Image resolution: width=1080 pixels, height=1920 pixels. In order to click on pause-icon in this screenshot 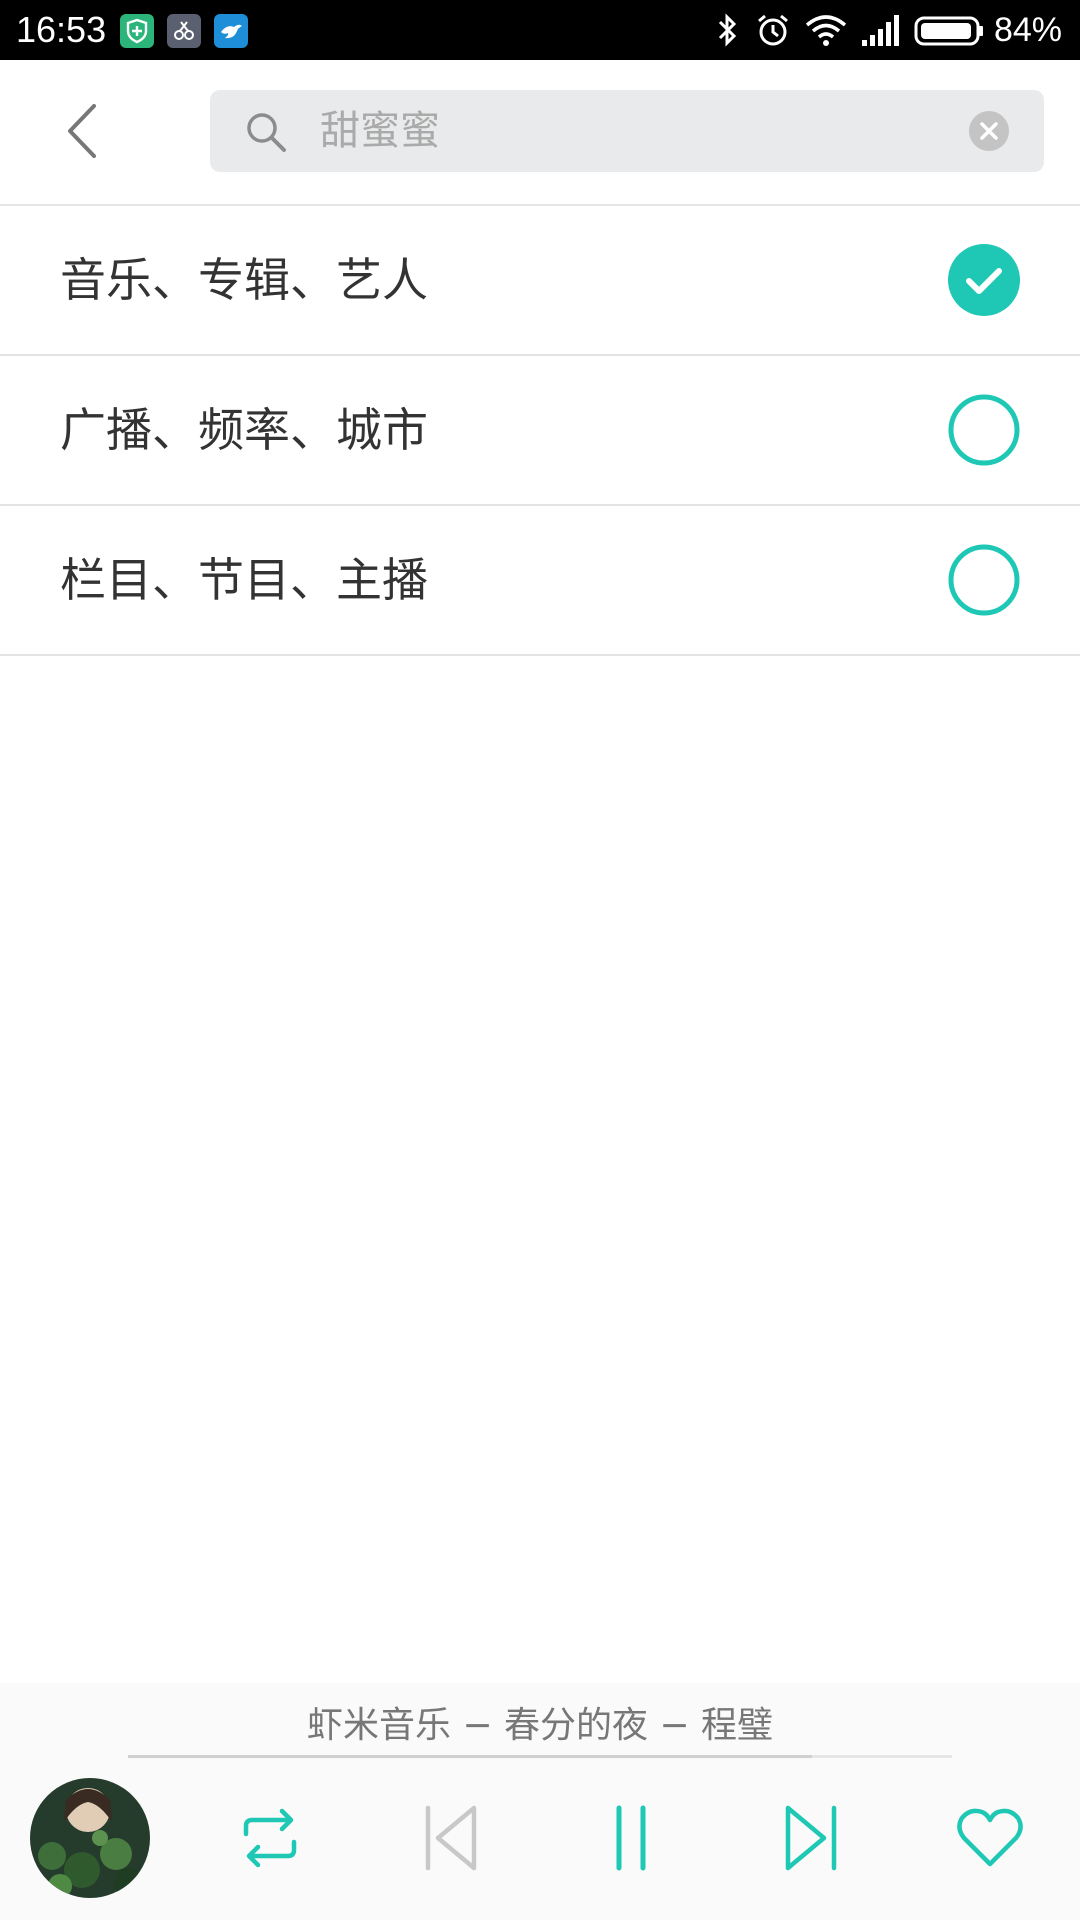, I will do `click(631, 1843)`.